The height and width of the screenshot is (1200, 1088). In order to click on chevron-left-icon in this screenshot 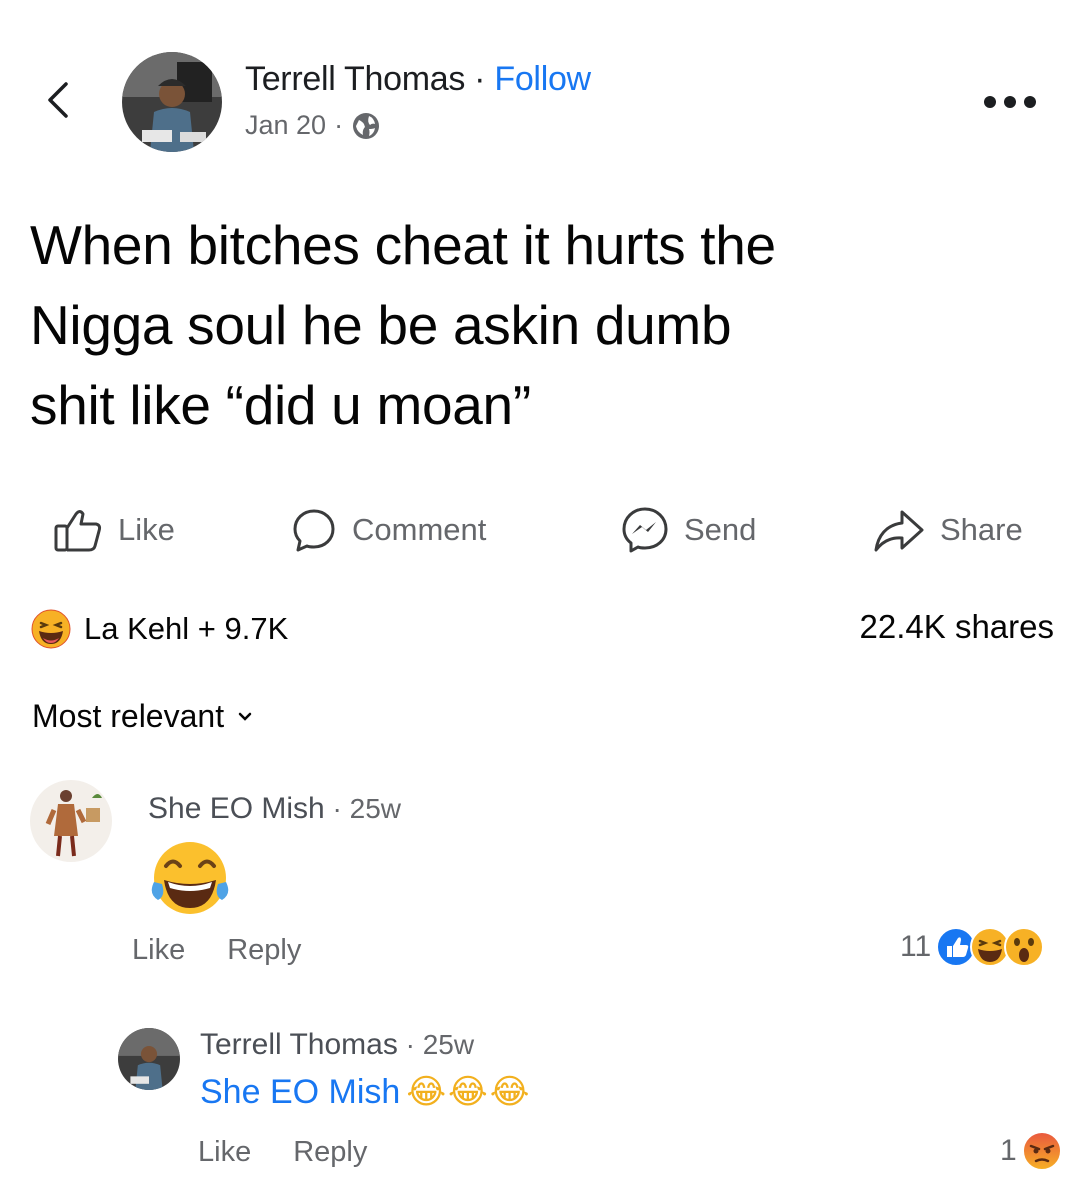, I will do `click(58, 100)`.